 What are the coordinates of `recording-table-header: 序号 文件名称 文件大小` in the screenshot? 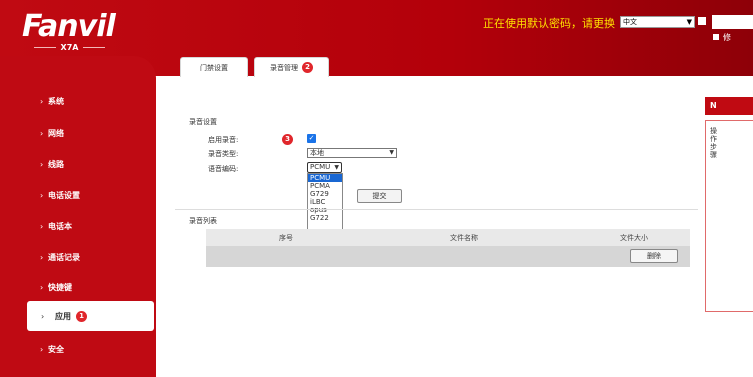 It's located at (448, 237).